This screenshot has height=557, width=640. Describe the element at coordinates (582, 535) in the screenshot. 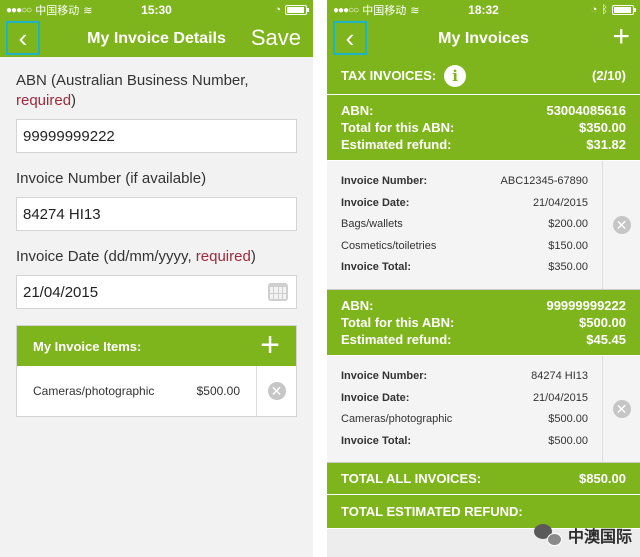

I see `watermark: 中澳国际` at that location.